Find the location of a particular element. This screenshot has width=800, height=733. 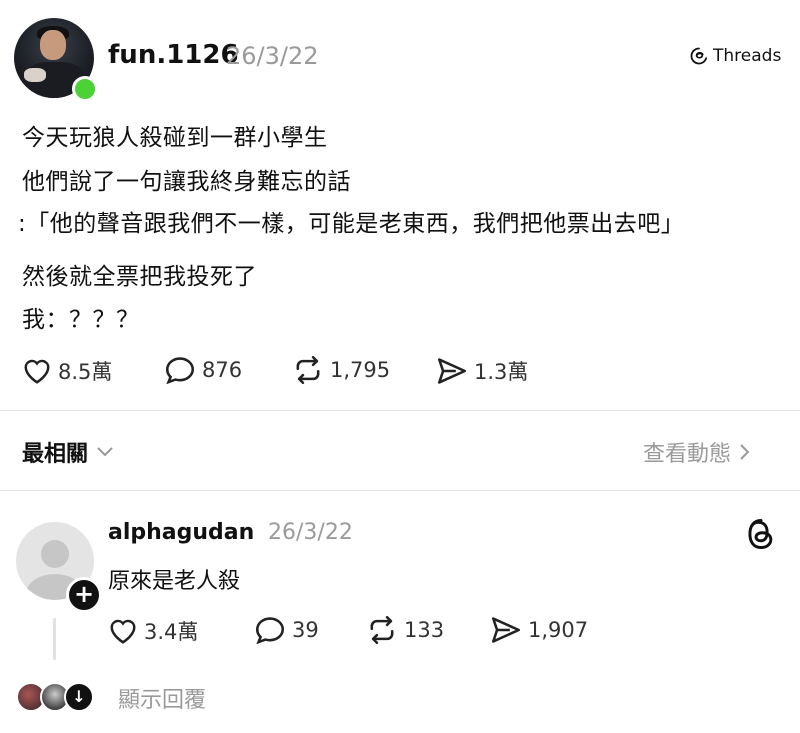

reply-comment-count: 39 is located at coordinates (305, 630).